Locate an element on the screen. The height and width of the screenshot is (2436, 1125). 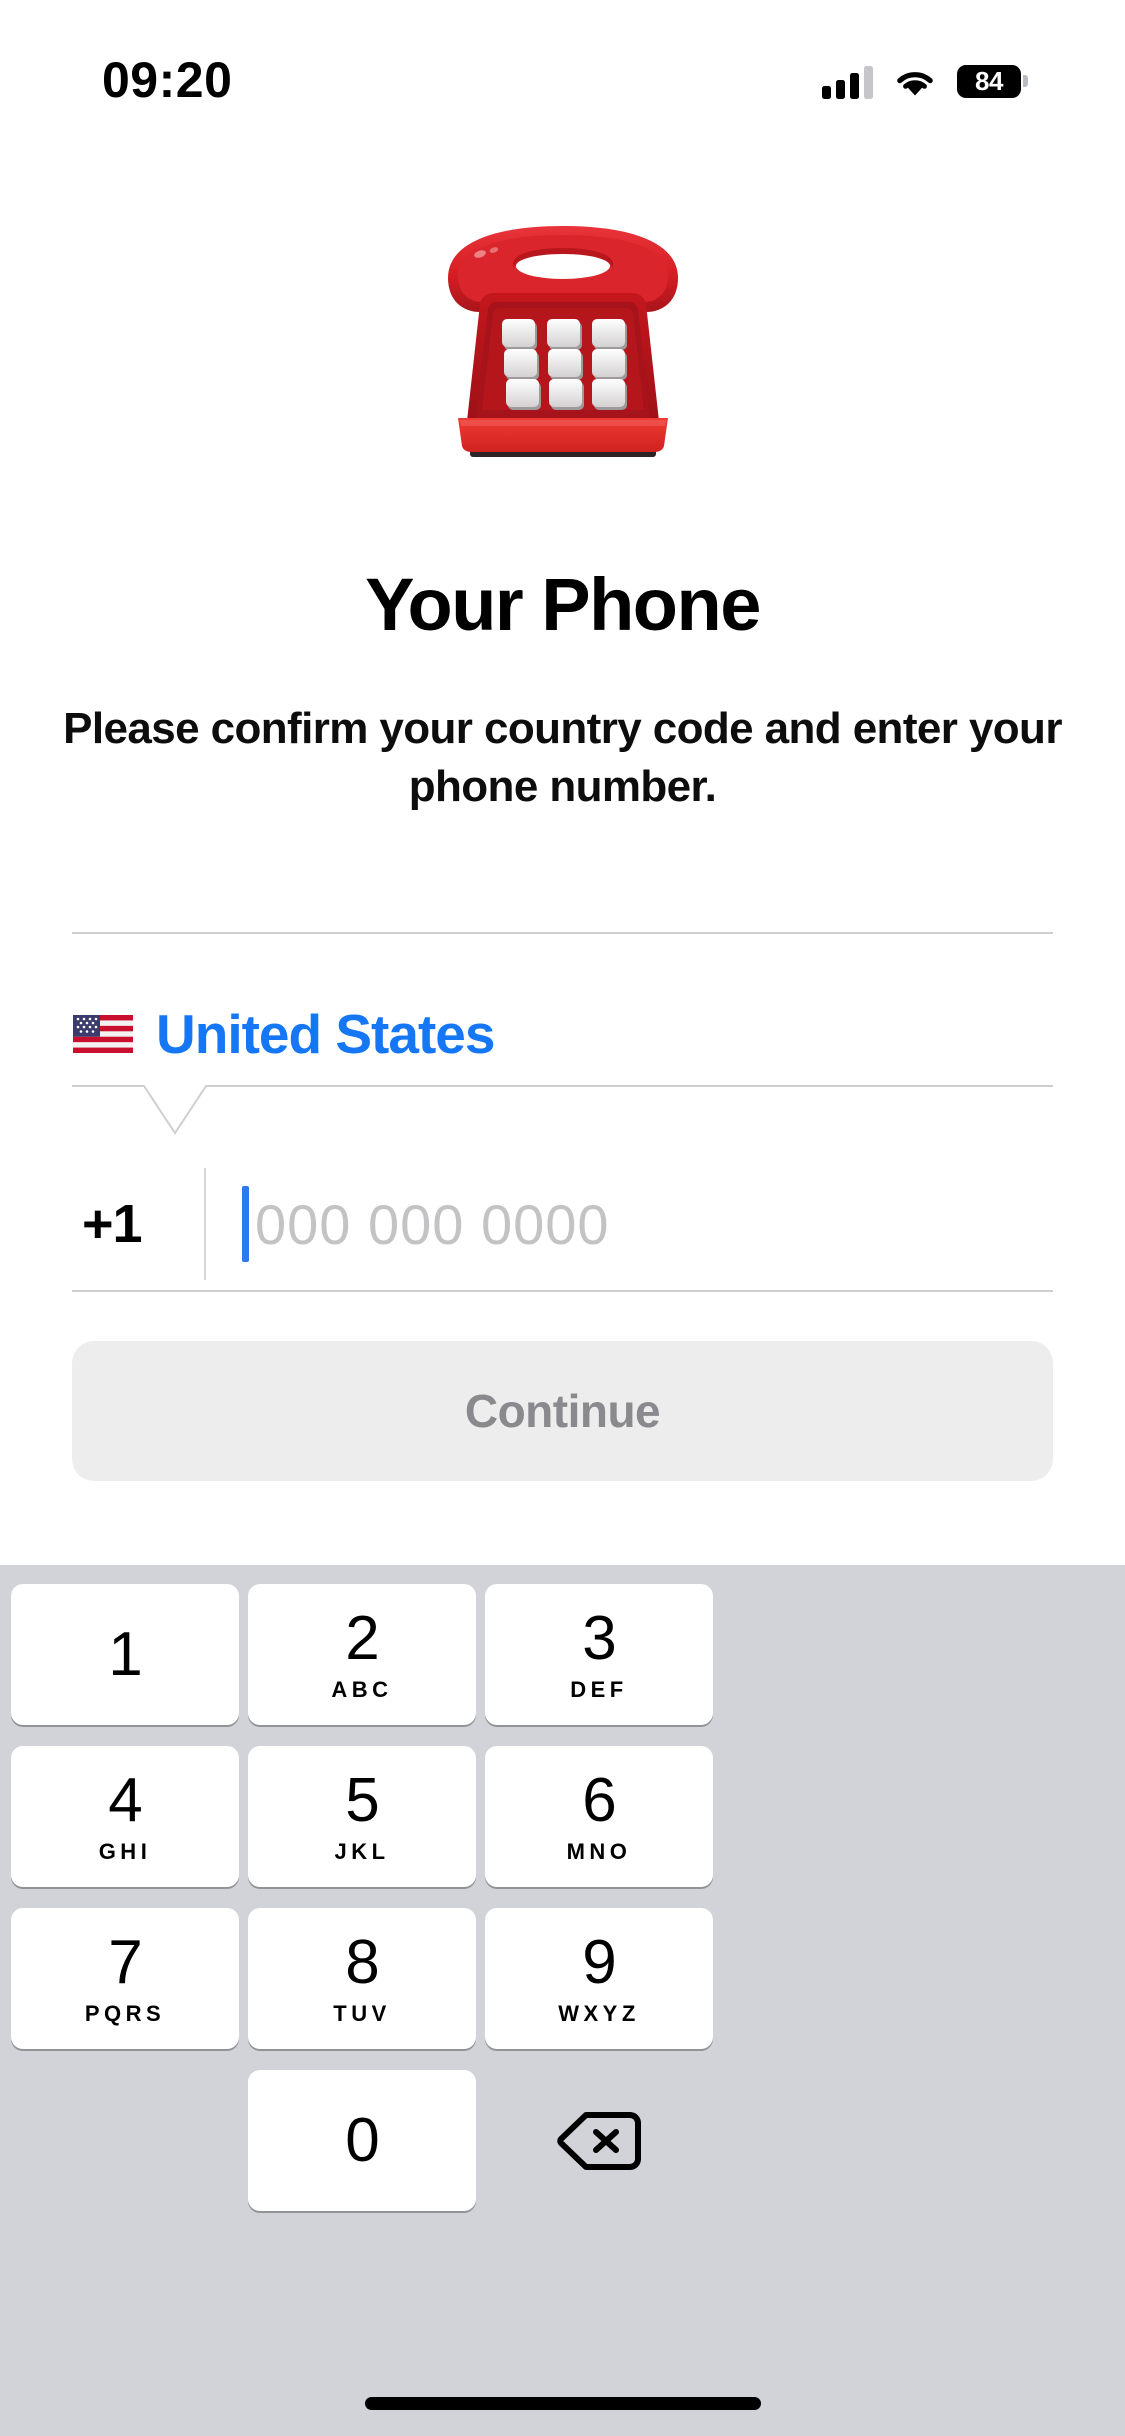
text-caret is located at coordinates (245, 1224).